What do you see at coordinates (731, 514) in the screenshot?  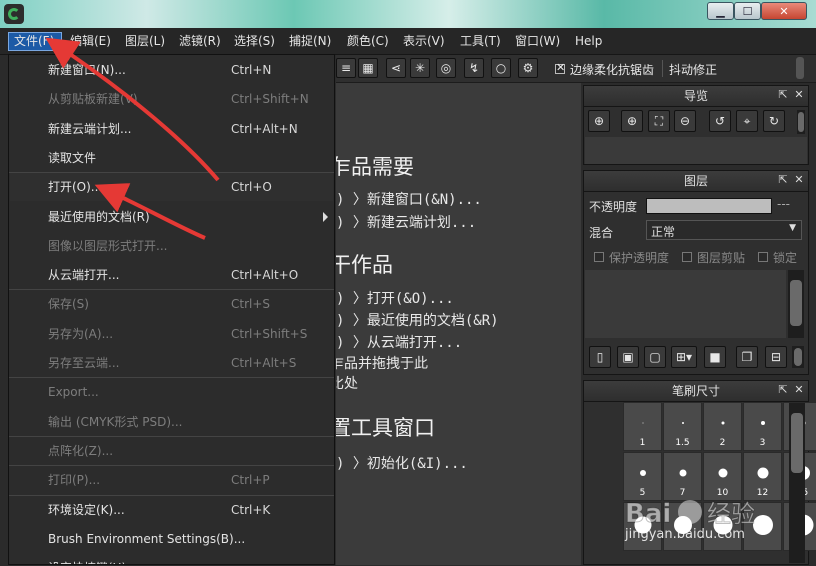 I see `svg-text: 经验` at bounding box center [731, 514].